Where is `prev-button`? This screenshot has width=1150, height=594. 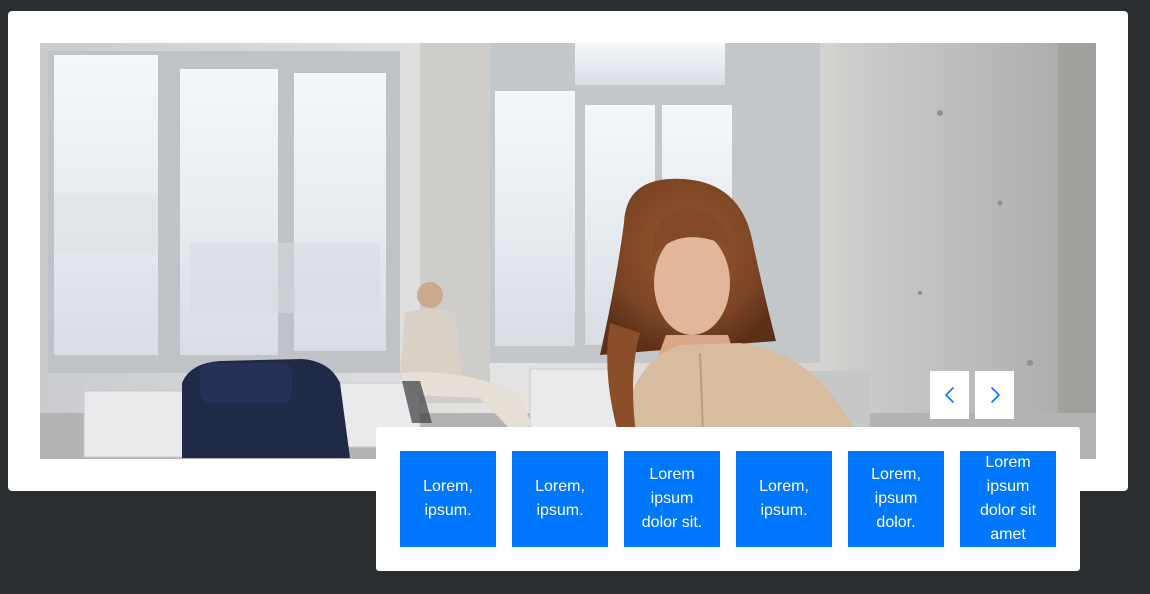 prev-button is located at coordinates (949, 395).